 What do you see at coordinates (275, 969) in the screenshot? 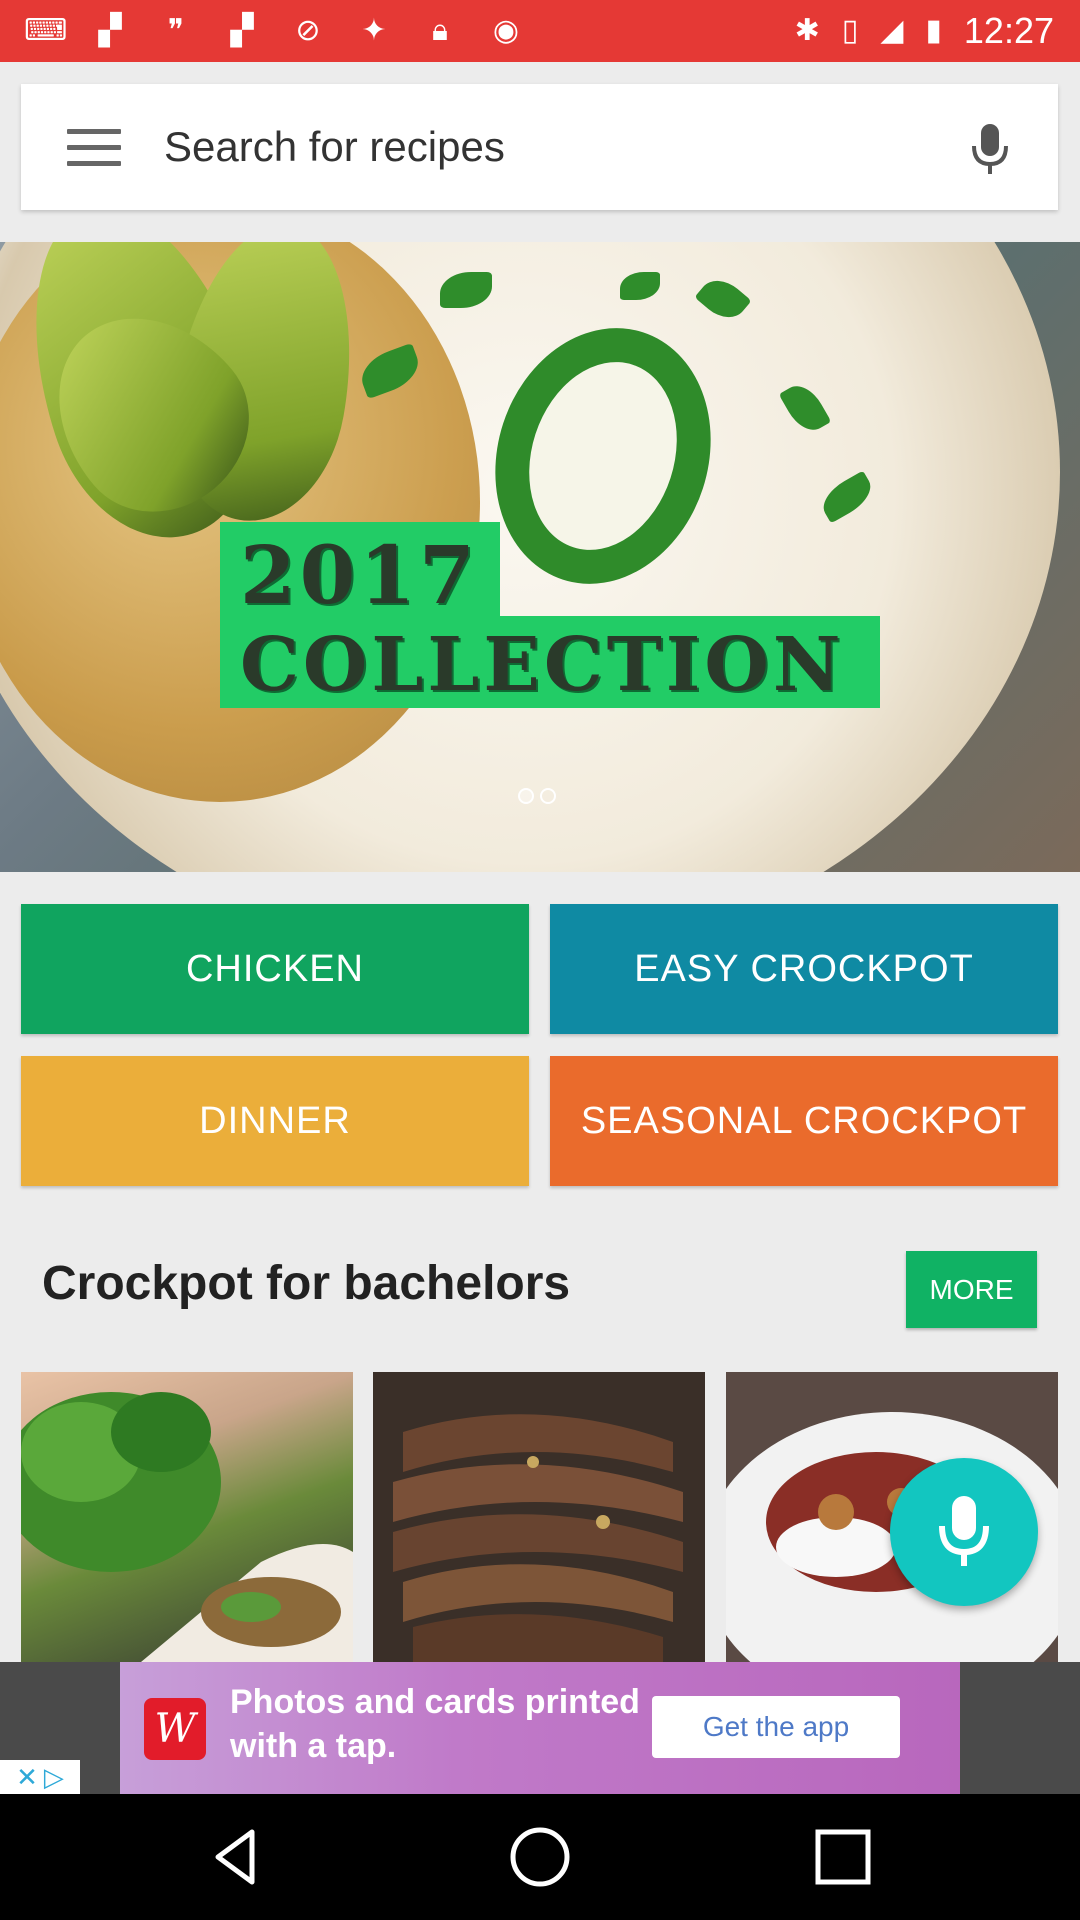
I see `category-chicken-button: CHICKEN` at bounding box center [275, 969].